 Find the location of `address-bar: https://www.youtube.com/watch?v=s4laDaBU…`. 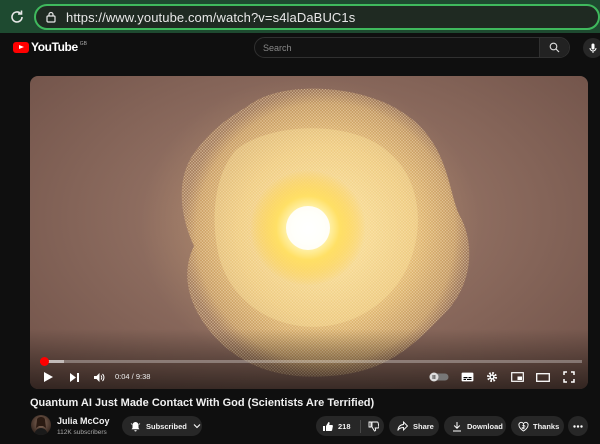

address-bar: https://www.youtube.com/watch?v=s4laDaBU… is located at coordinates (317, 17).